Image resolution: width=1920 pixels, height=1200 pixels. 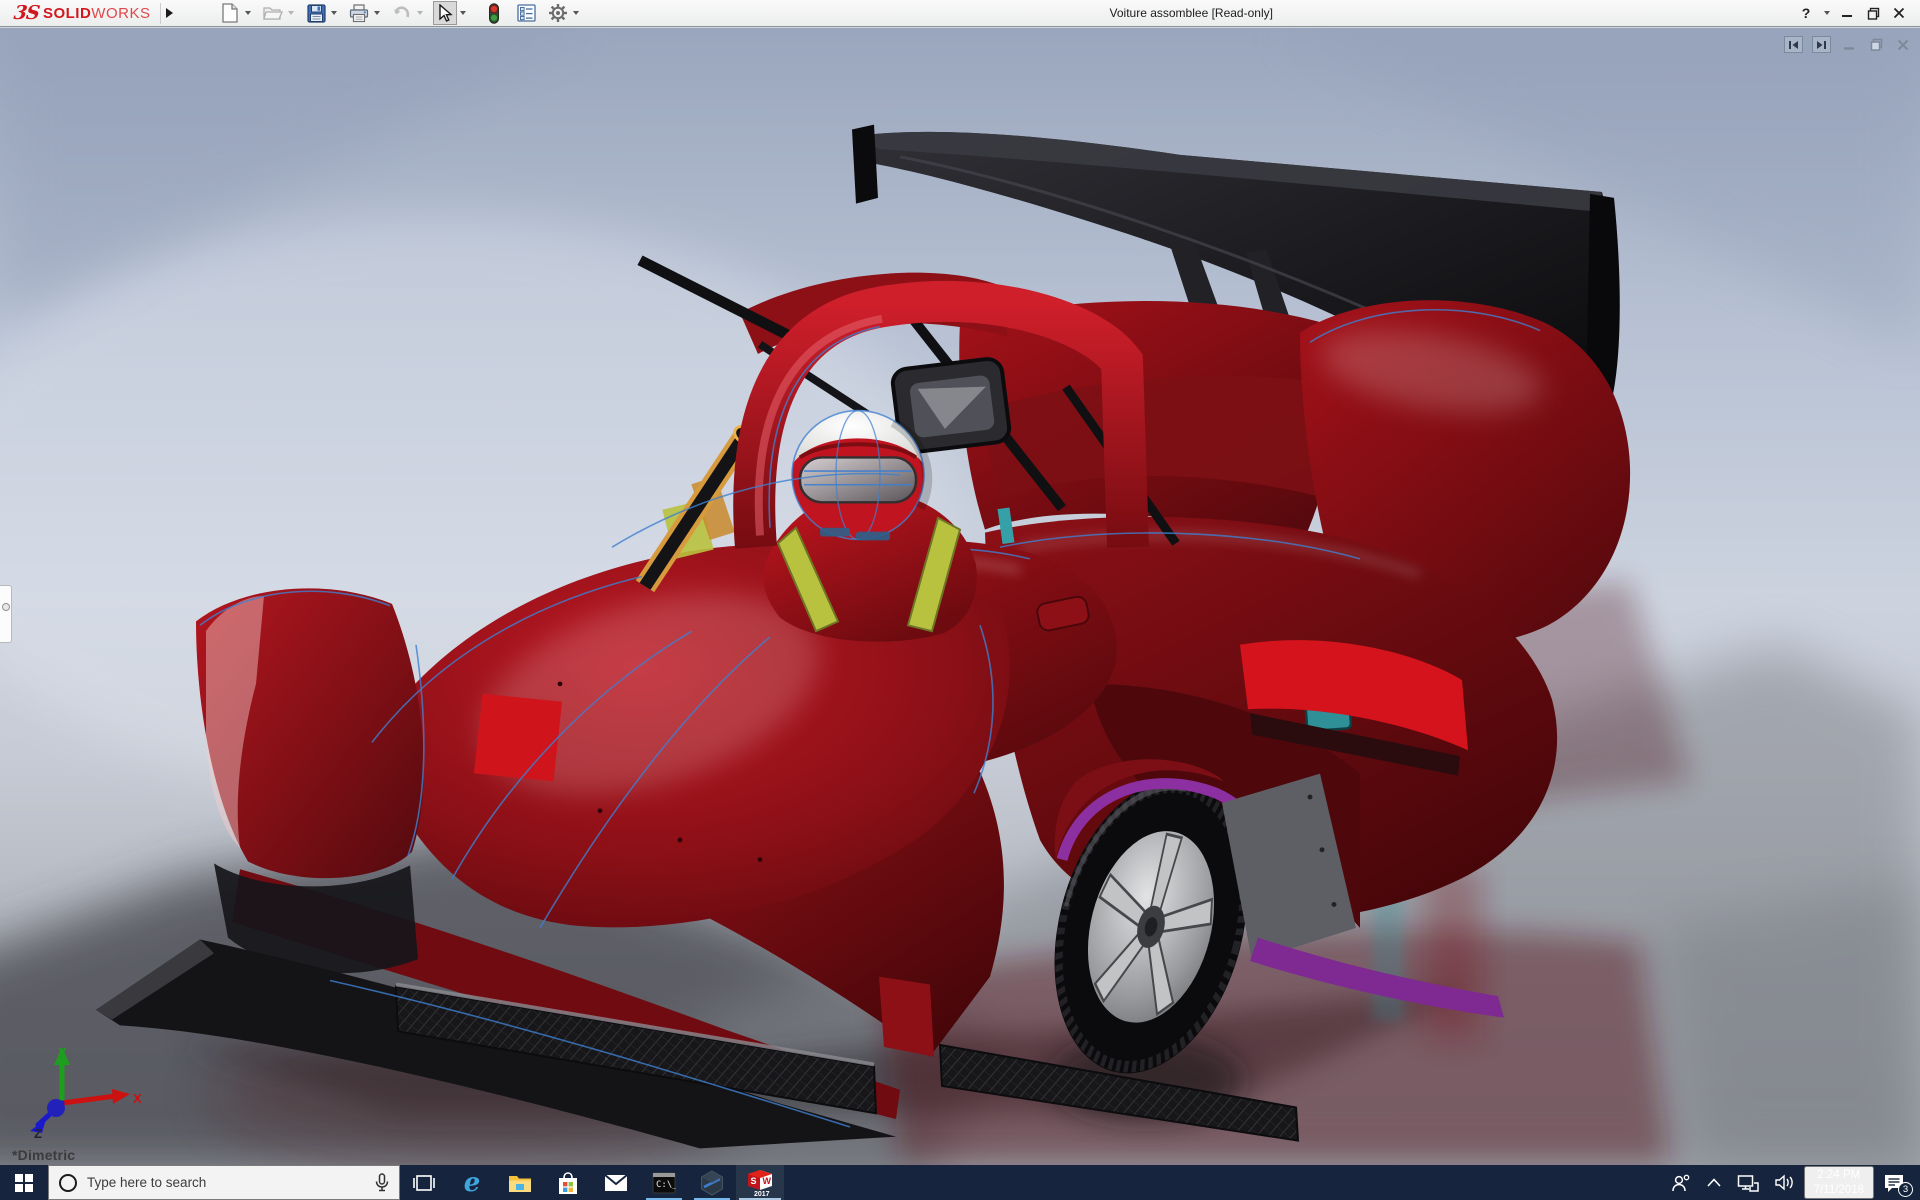 I want to click on tray-time: 2:24 PM, so click(x=1839, y=1175).